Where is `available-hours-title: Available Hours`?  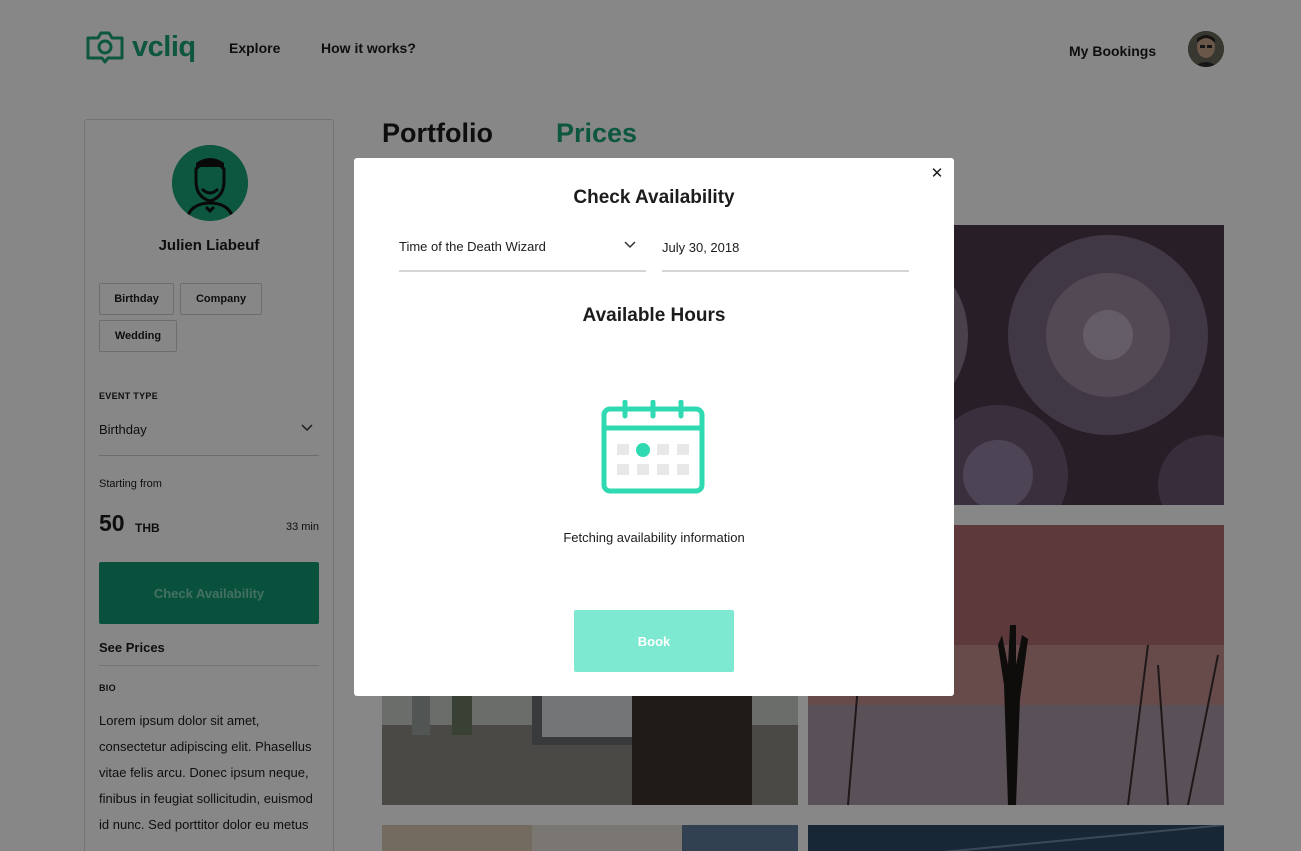
available-hours-title: Available Hours is located at coordinates (654, 315).